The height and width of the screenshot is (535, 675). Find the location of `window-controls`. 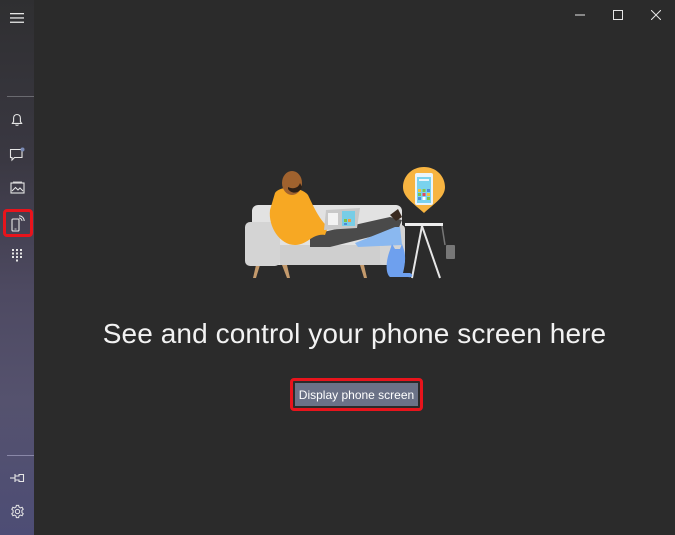

window-controls is located at coordinates (618, 15).